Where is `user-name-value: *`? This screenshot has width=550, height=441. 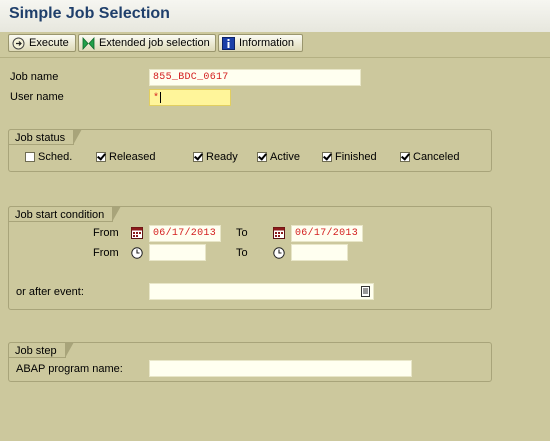
user-name-value: * is located at coordinates (156, 99).